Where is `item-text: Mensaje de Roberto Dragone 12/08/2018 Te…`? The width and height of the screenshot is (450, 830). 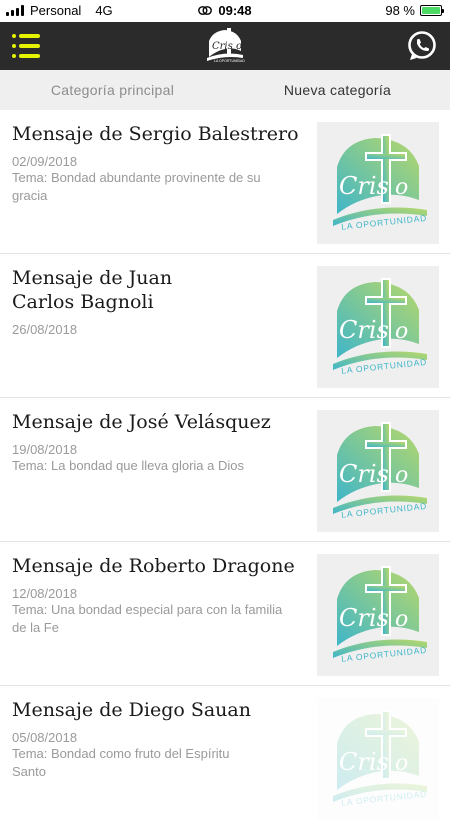 item-text: Mensaje de Roberto Dragone 12/08/2018 Te… is located at coordinates (157, 595).